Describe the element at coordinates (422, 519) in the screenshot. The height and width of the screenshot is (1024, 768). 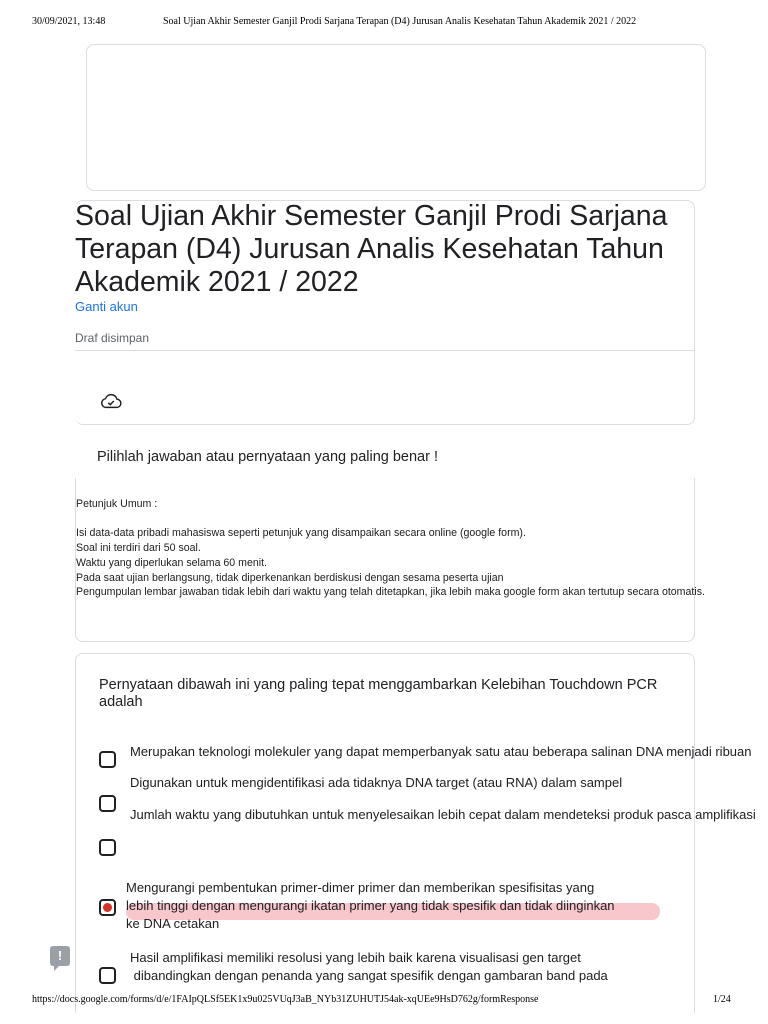
I see `instruction-line` at that location.